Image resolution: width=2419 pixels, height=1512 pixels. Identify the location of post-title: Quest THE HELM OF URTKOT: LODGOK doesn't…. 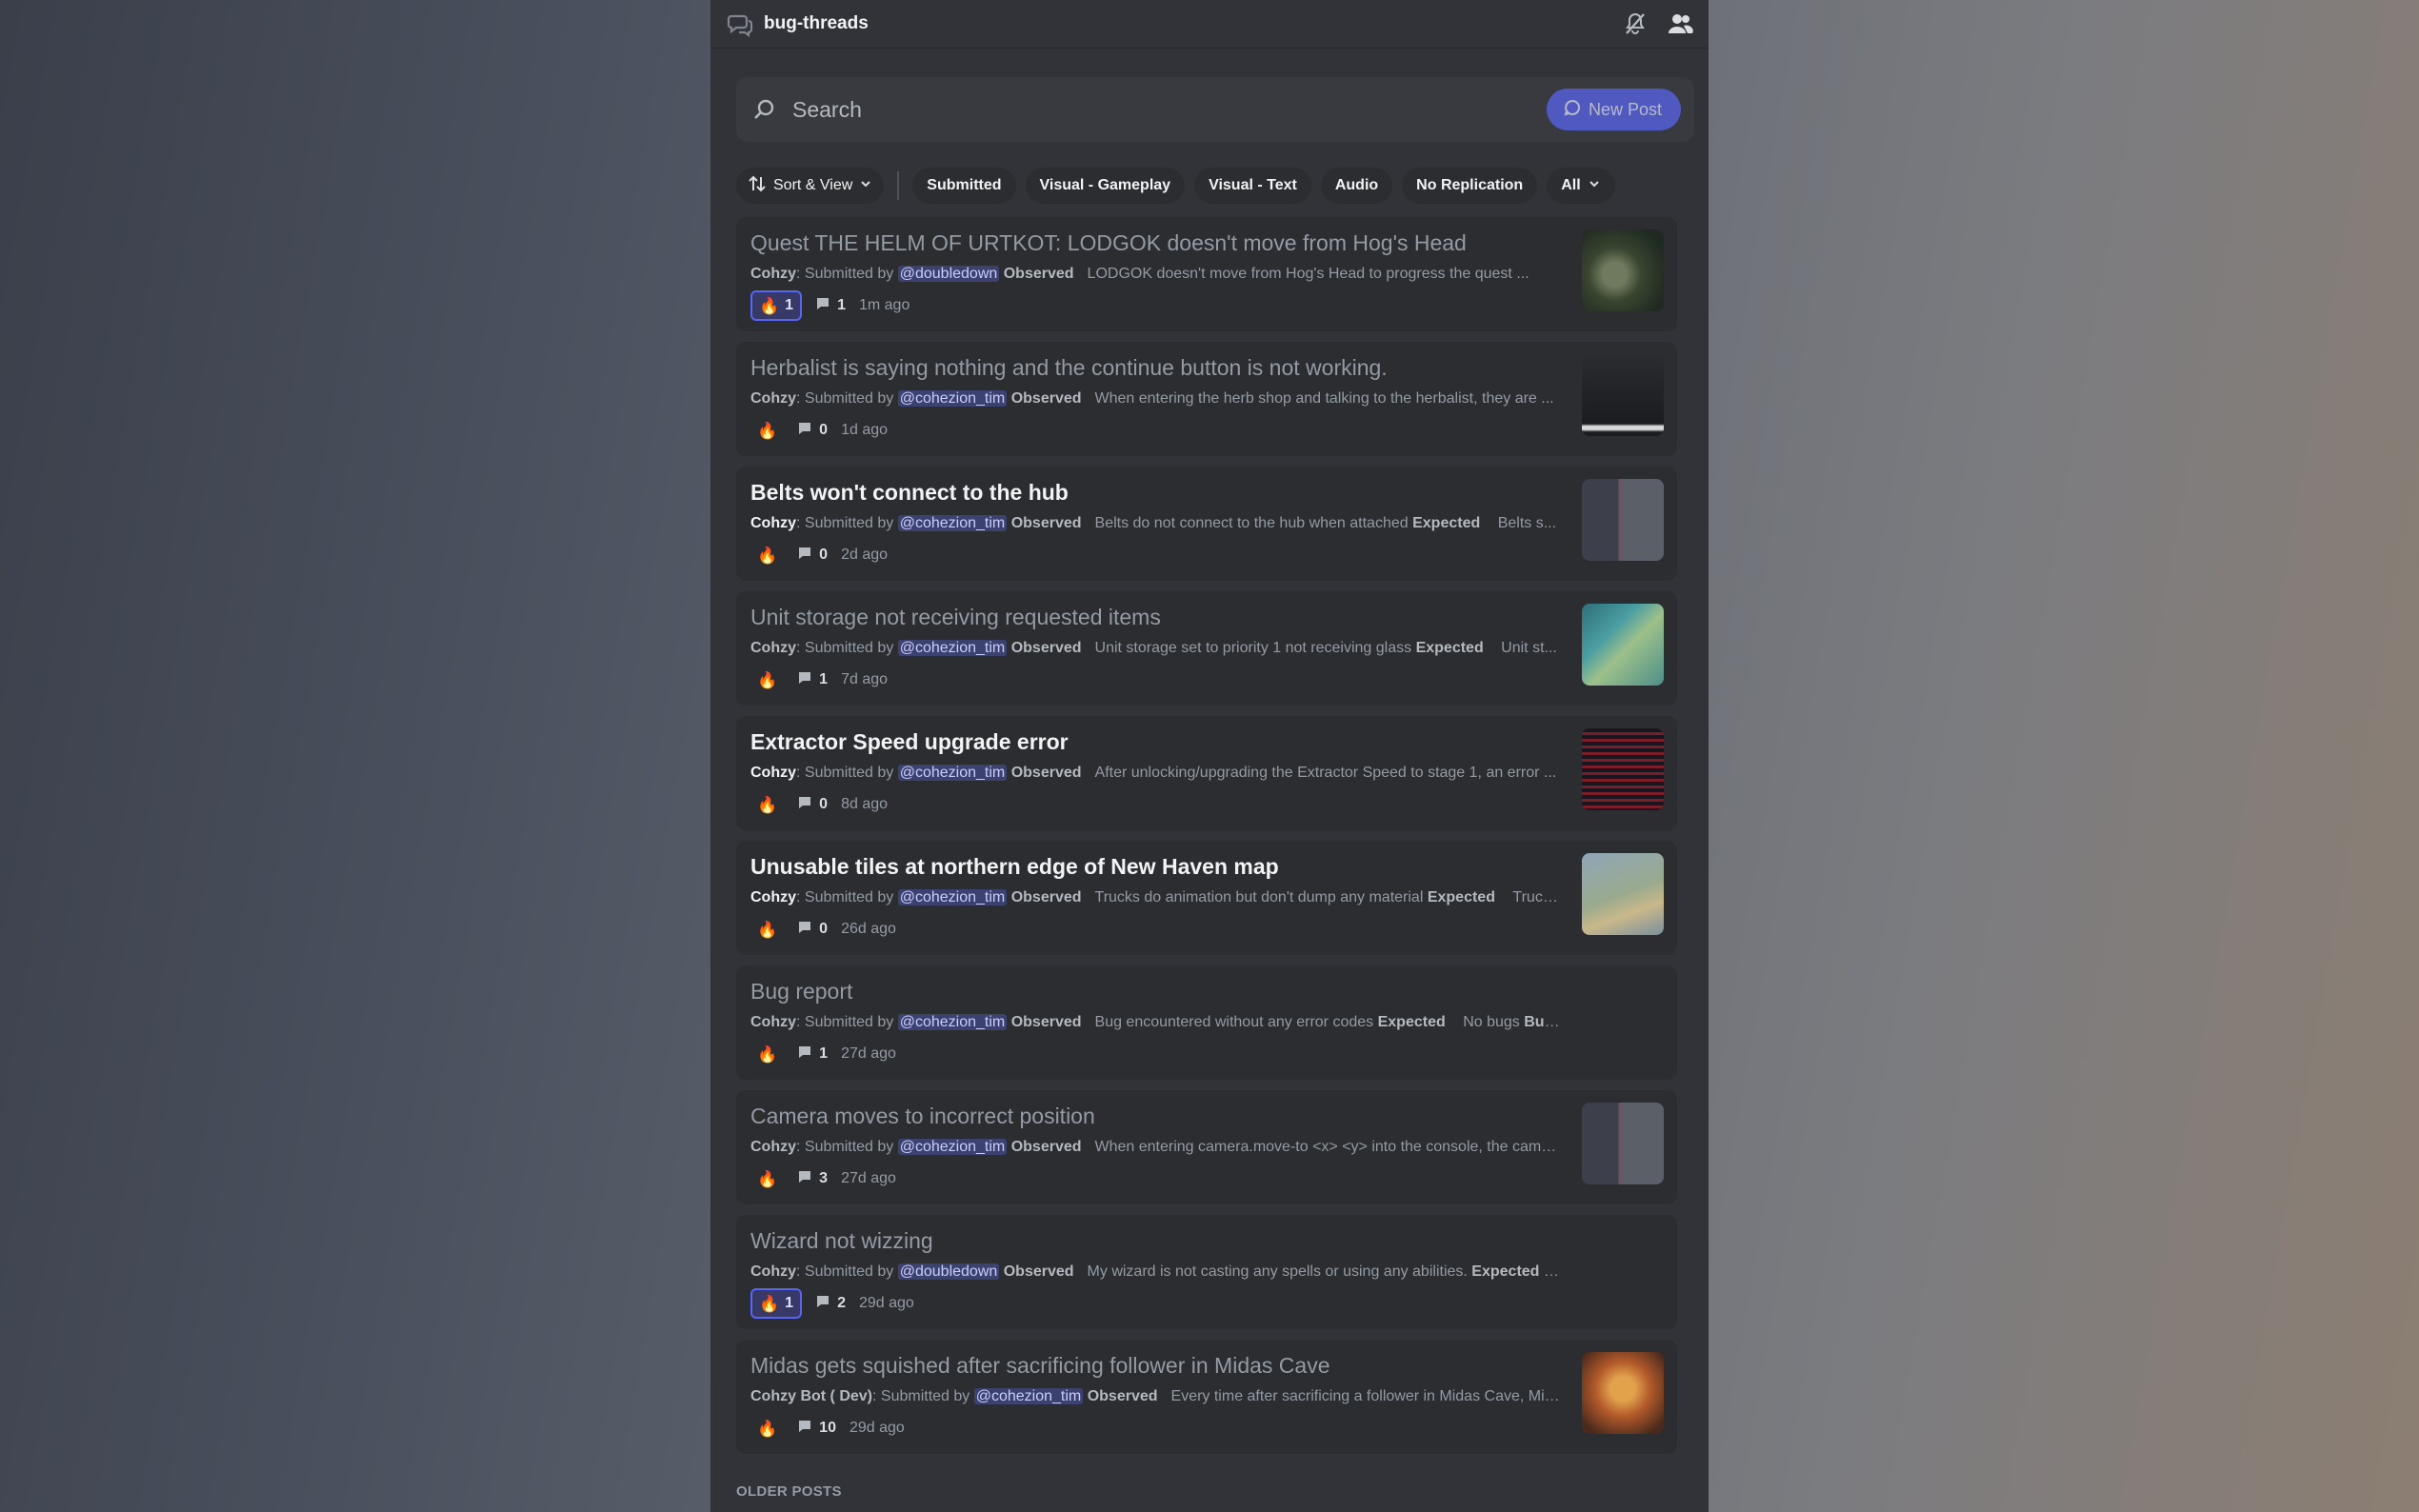
(1108, 242).